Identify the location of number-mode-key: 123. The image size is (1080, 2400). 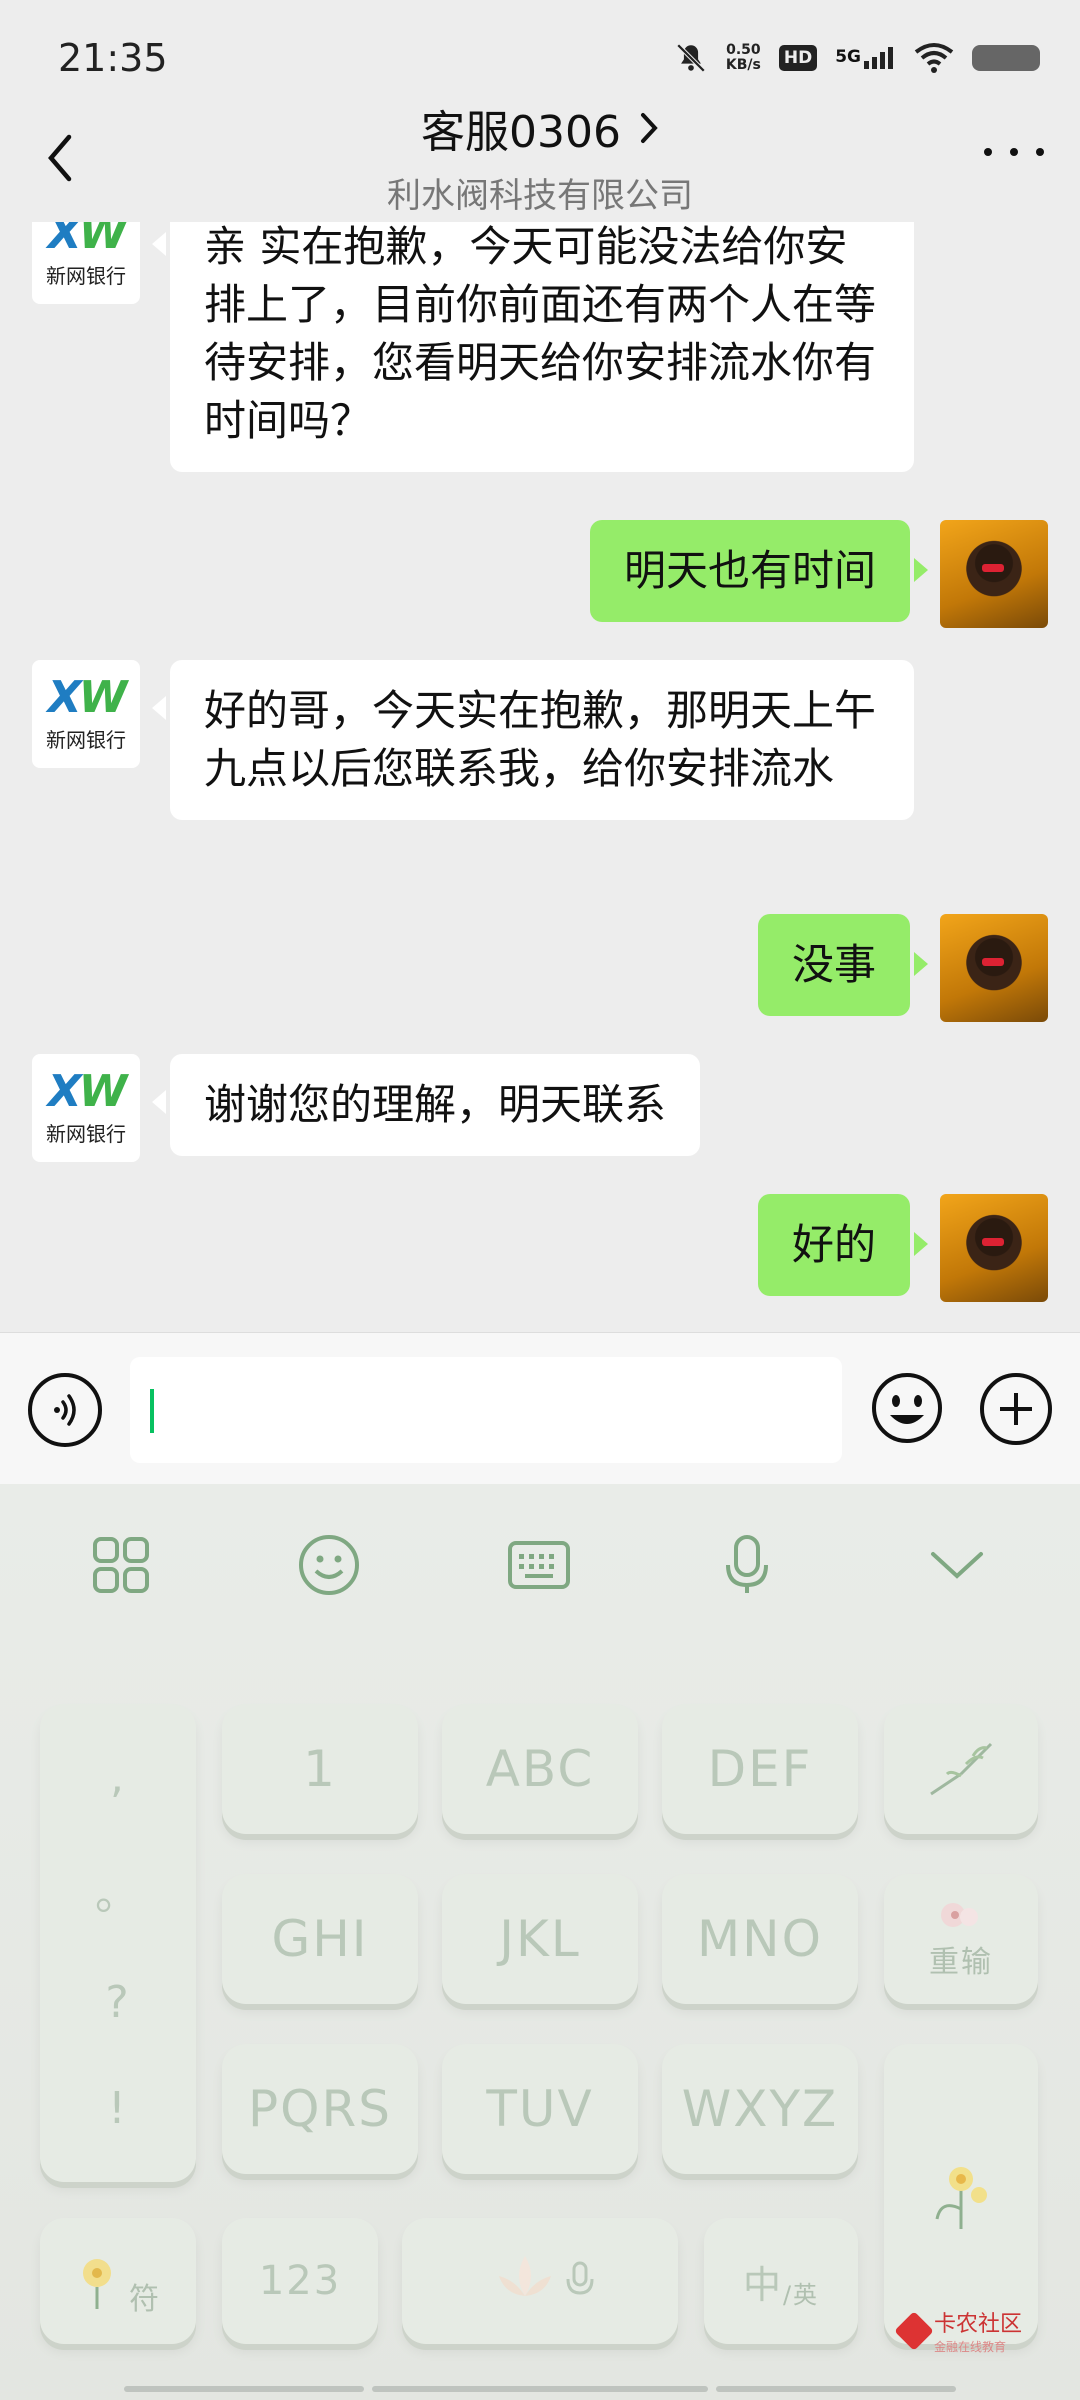
(300, 2281).